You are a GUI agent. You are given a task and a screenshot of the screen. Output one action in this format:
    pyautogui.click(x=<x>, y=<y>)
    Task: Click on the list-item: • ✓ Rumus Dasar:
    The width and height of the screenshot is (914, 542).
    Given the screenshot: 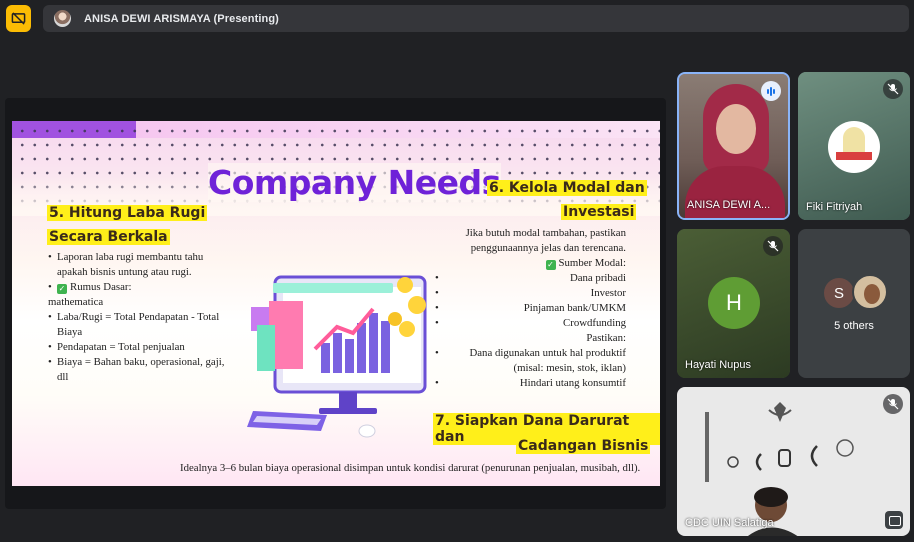 What is the action you would take?
    pyautogui.click(x=90, y=287)
    